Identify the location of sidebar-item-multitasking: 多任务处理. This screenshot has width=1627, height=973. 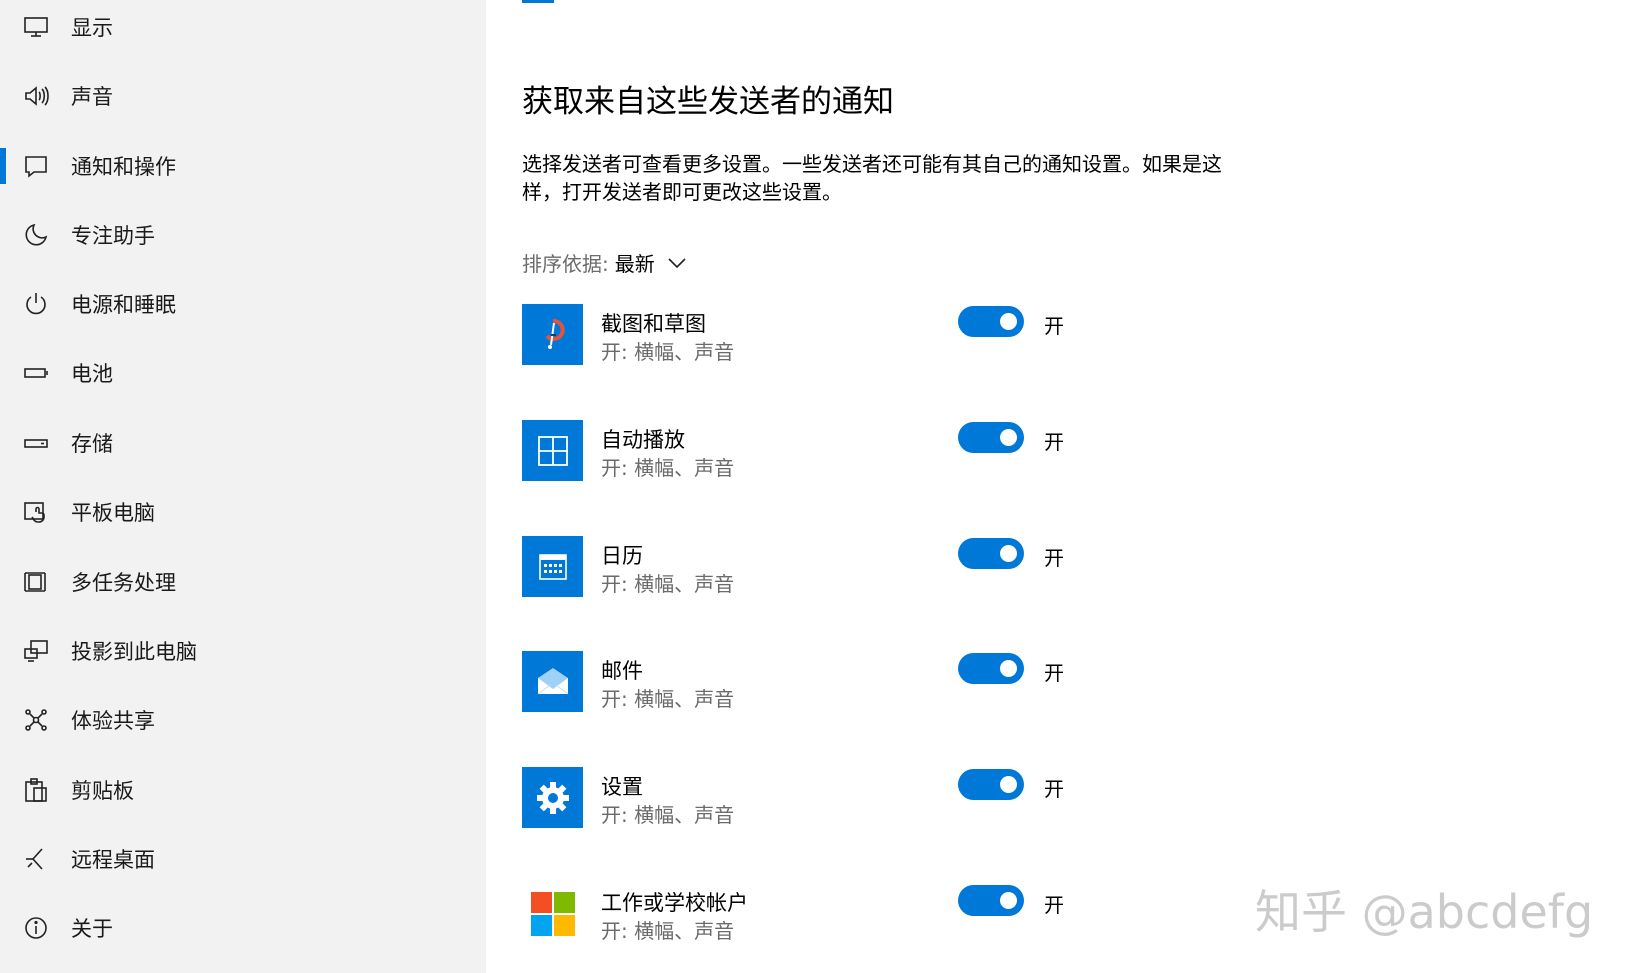
(243, 582).